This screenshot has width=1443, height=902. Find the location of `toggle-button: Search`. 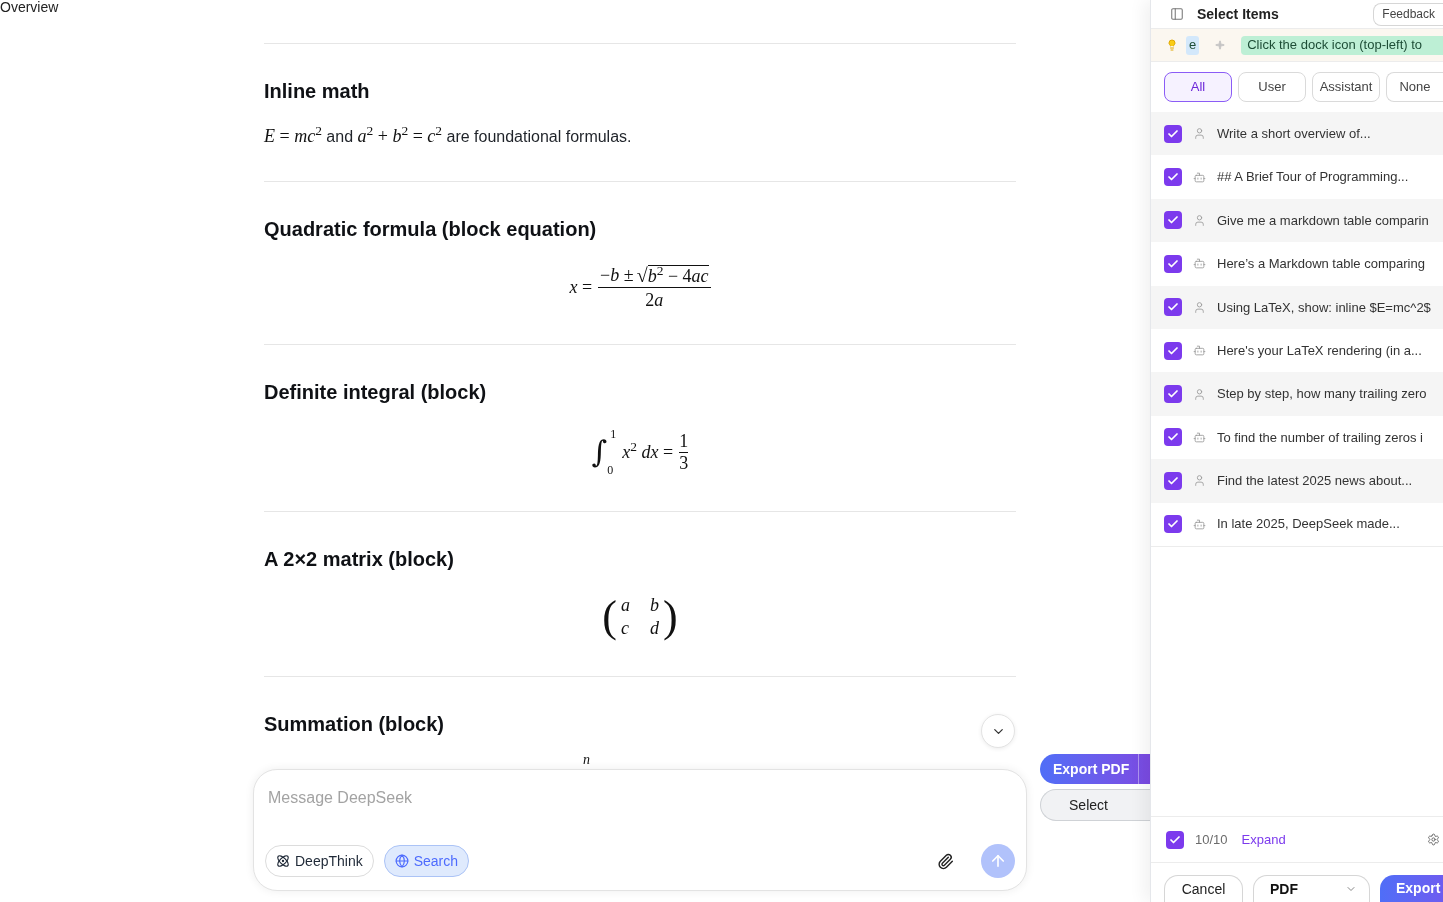

toggle-button: Search is located at coordinates (426, 861).